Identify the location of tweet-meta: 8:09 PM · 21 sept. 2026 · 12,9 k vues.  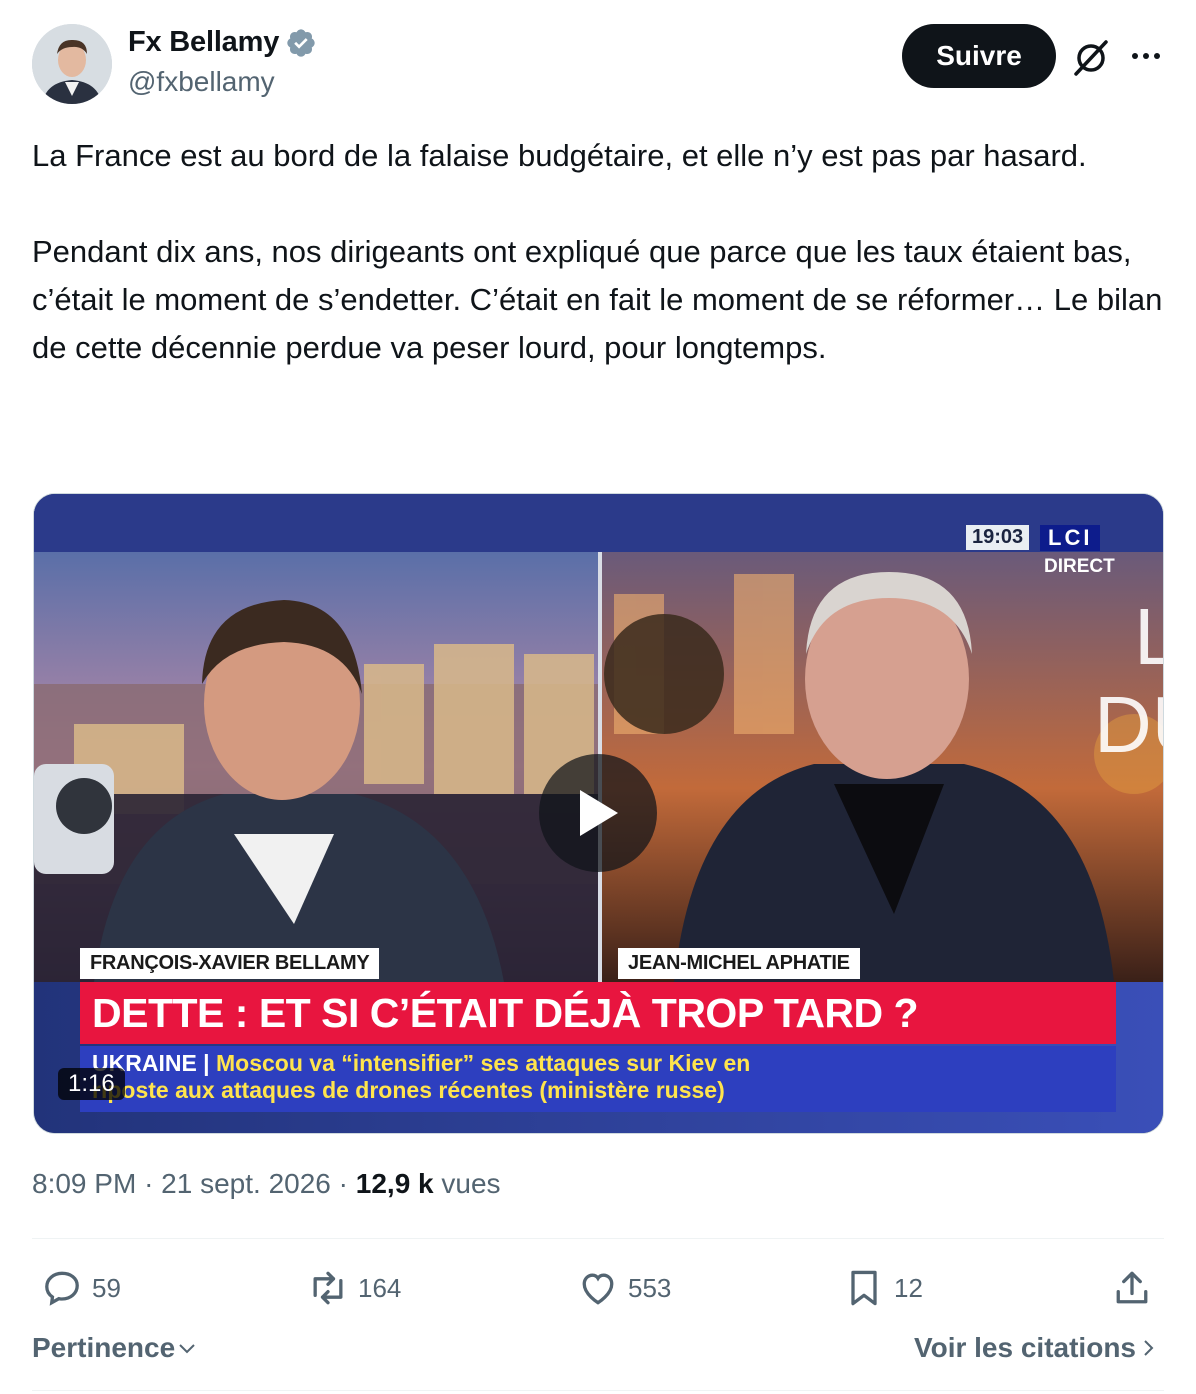
(266, 1184).